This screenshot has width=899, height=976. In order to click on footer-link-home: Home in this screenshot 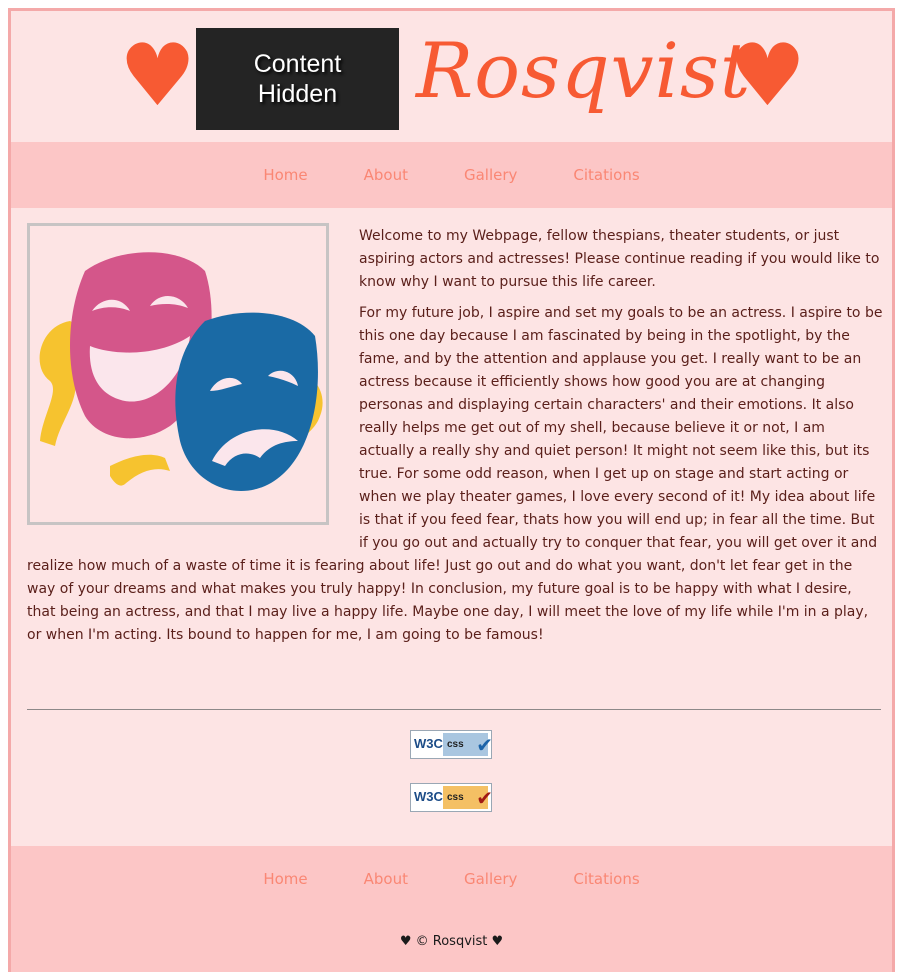, I will do `click(285, 879)`.